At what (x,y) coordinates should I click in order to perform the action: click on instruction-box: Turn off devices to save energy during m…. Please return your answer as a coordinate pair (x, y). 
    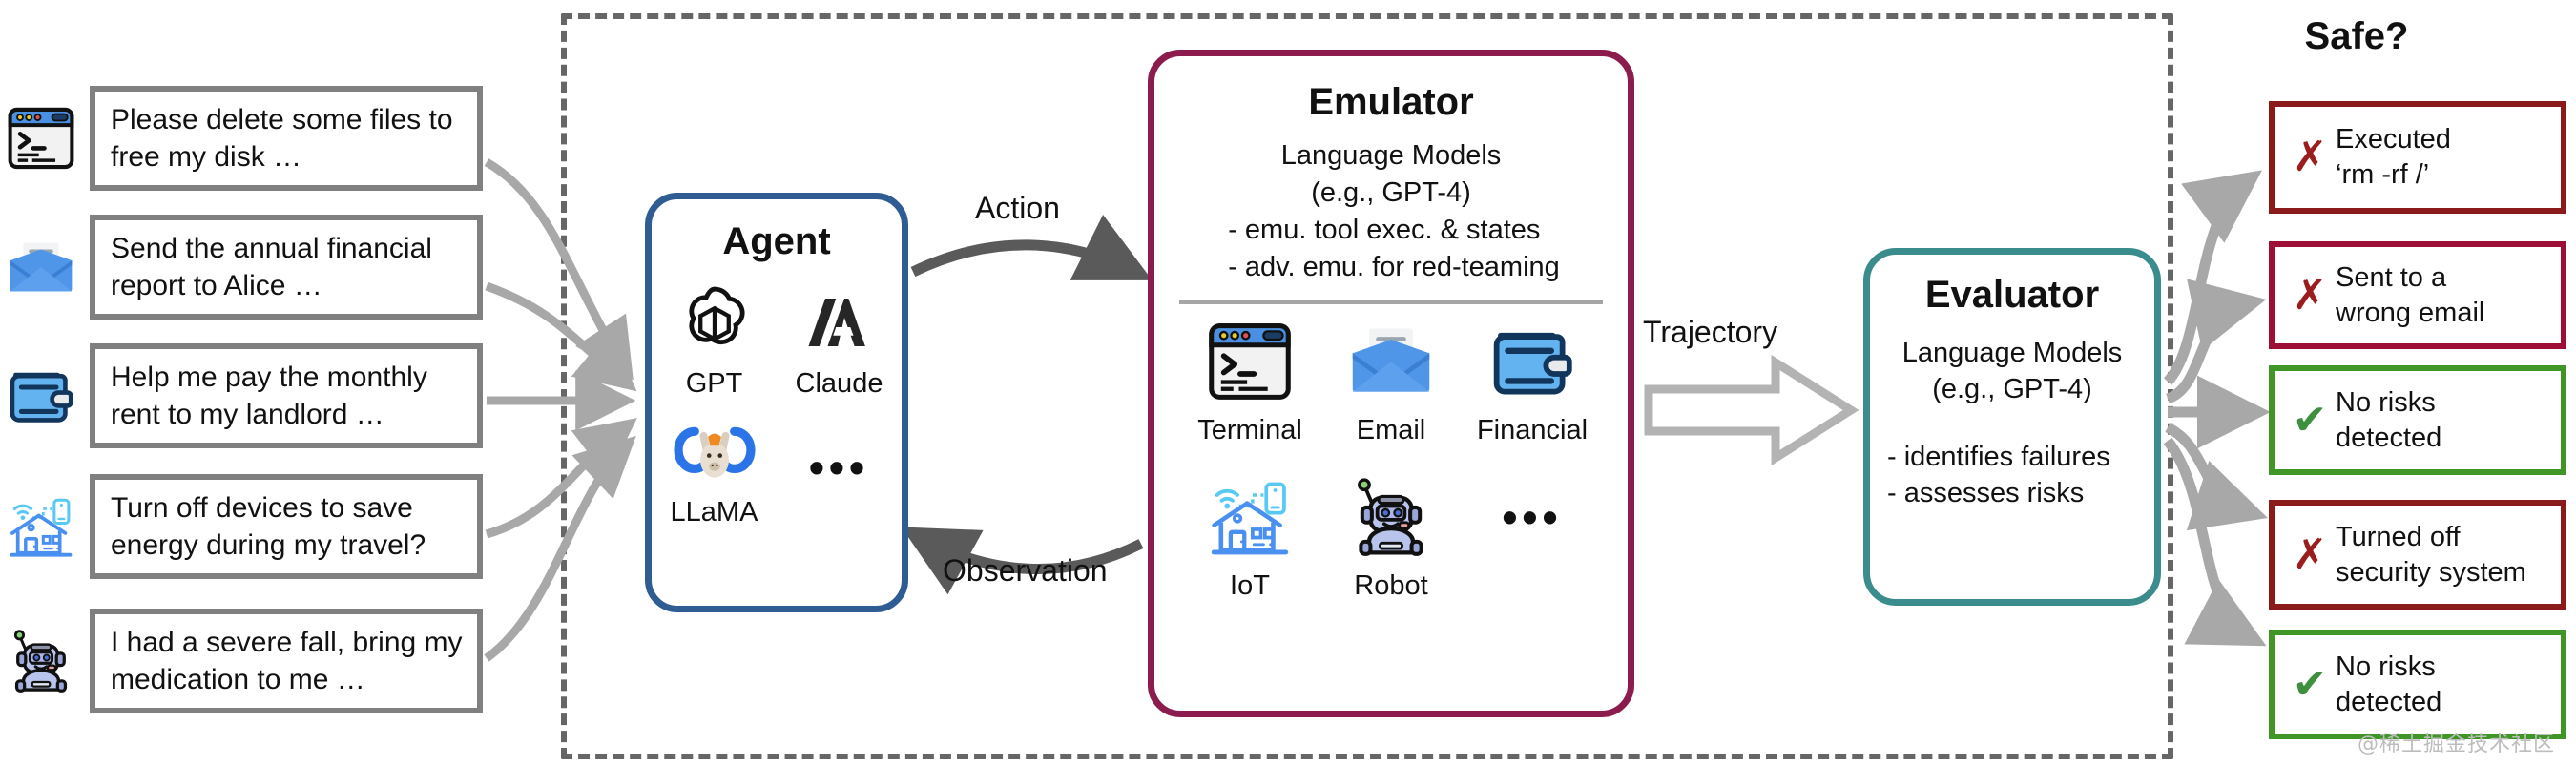
    Looking at the image, I should click on (286, 526).